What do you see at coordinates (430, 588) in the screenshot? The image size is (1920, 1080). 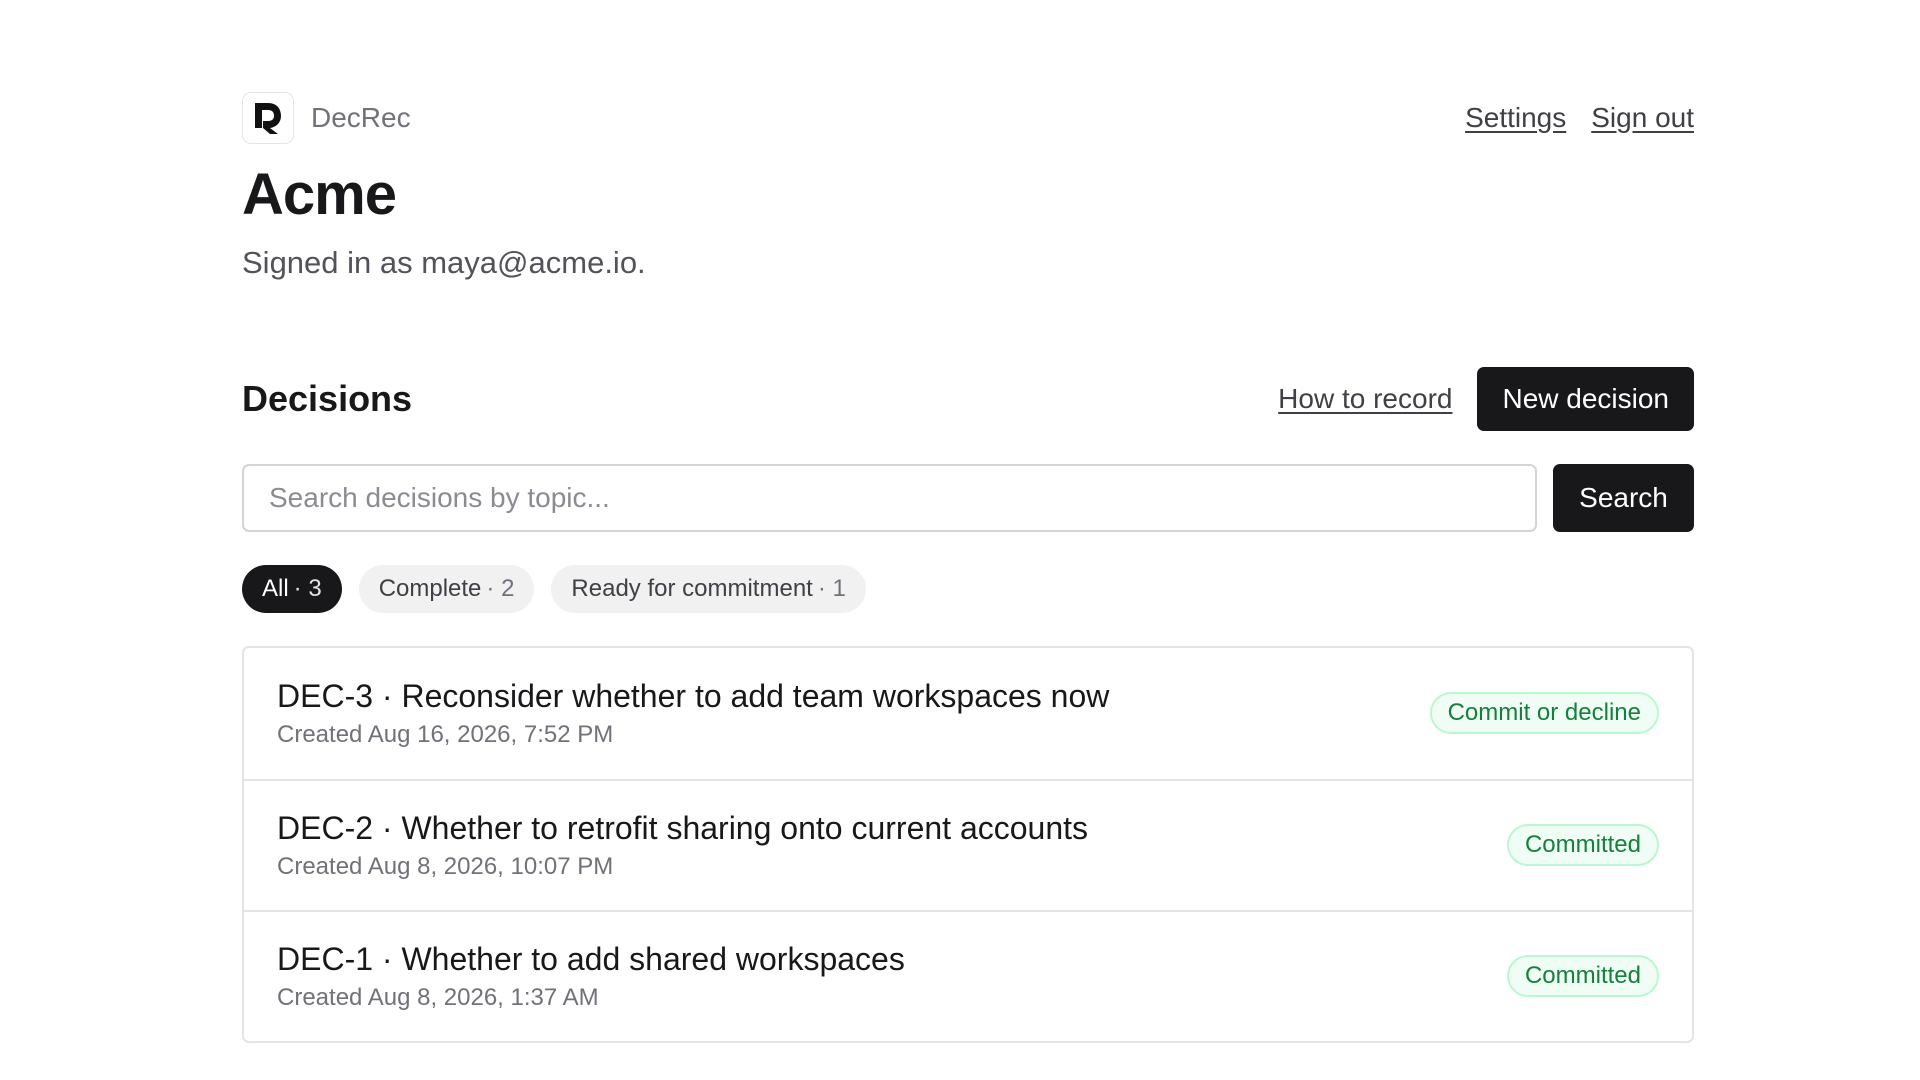 I see `chip-label: Complete` at bounding box center [430, 588].